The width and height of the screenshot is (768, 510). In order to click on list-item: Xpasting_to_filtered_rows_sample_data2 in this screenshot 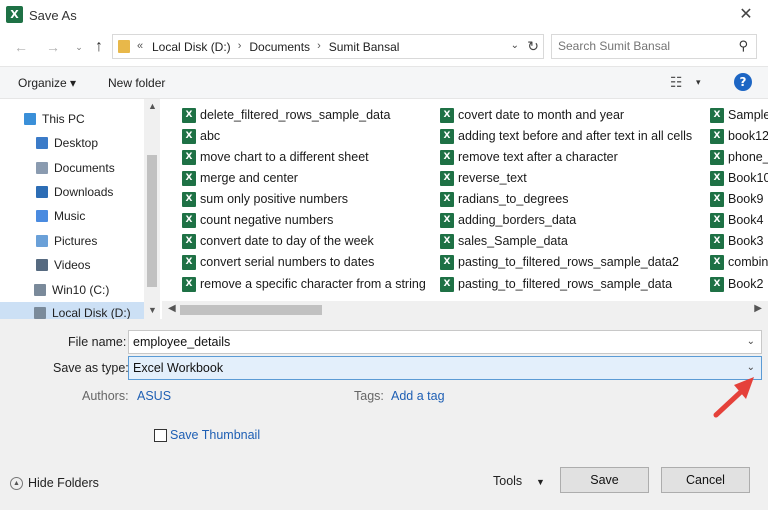, I will do `click(559, 262)`.